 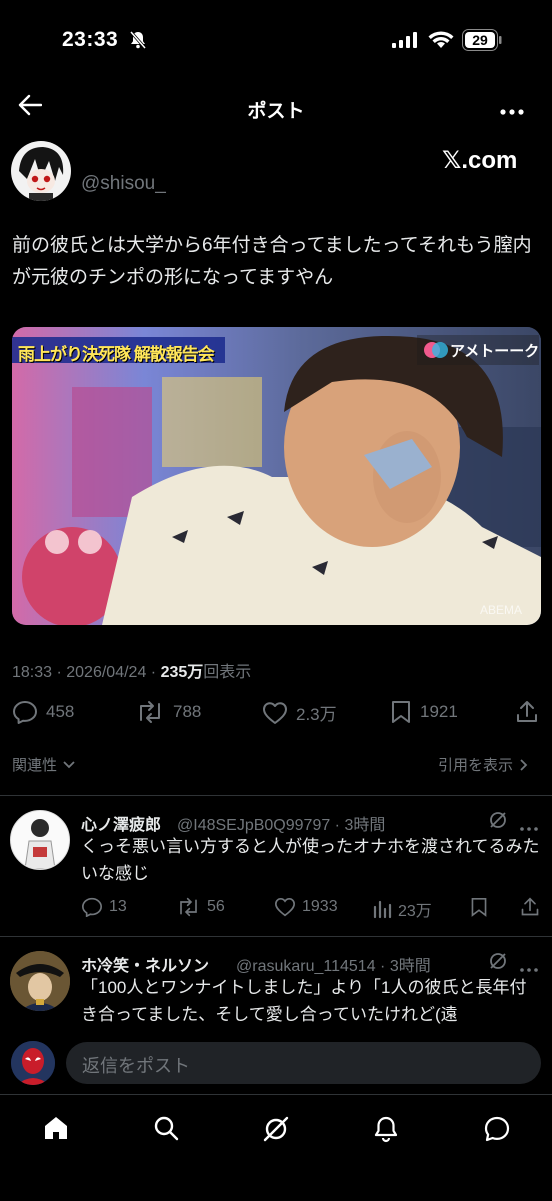 I want to click on chevron-right-icon, so click(x=524, y=764).